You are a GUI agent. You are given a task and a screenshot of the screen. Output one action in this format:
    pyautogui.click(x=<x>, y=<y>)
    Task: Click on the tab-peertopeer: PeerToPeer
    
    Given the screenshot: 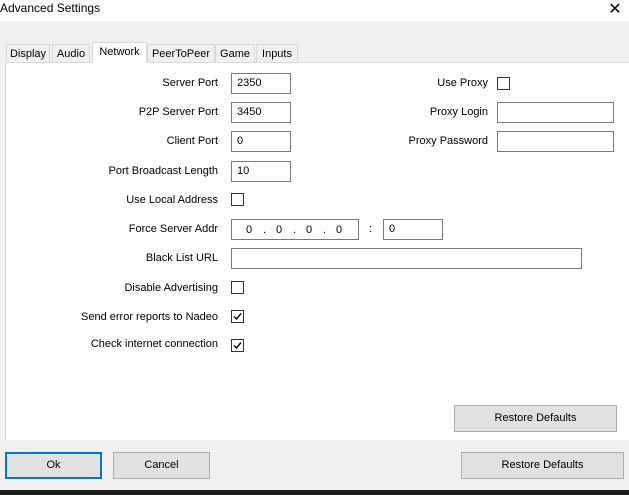 What is the action you would take?
    pyautogui.click(x=181, y=53)
    